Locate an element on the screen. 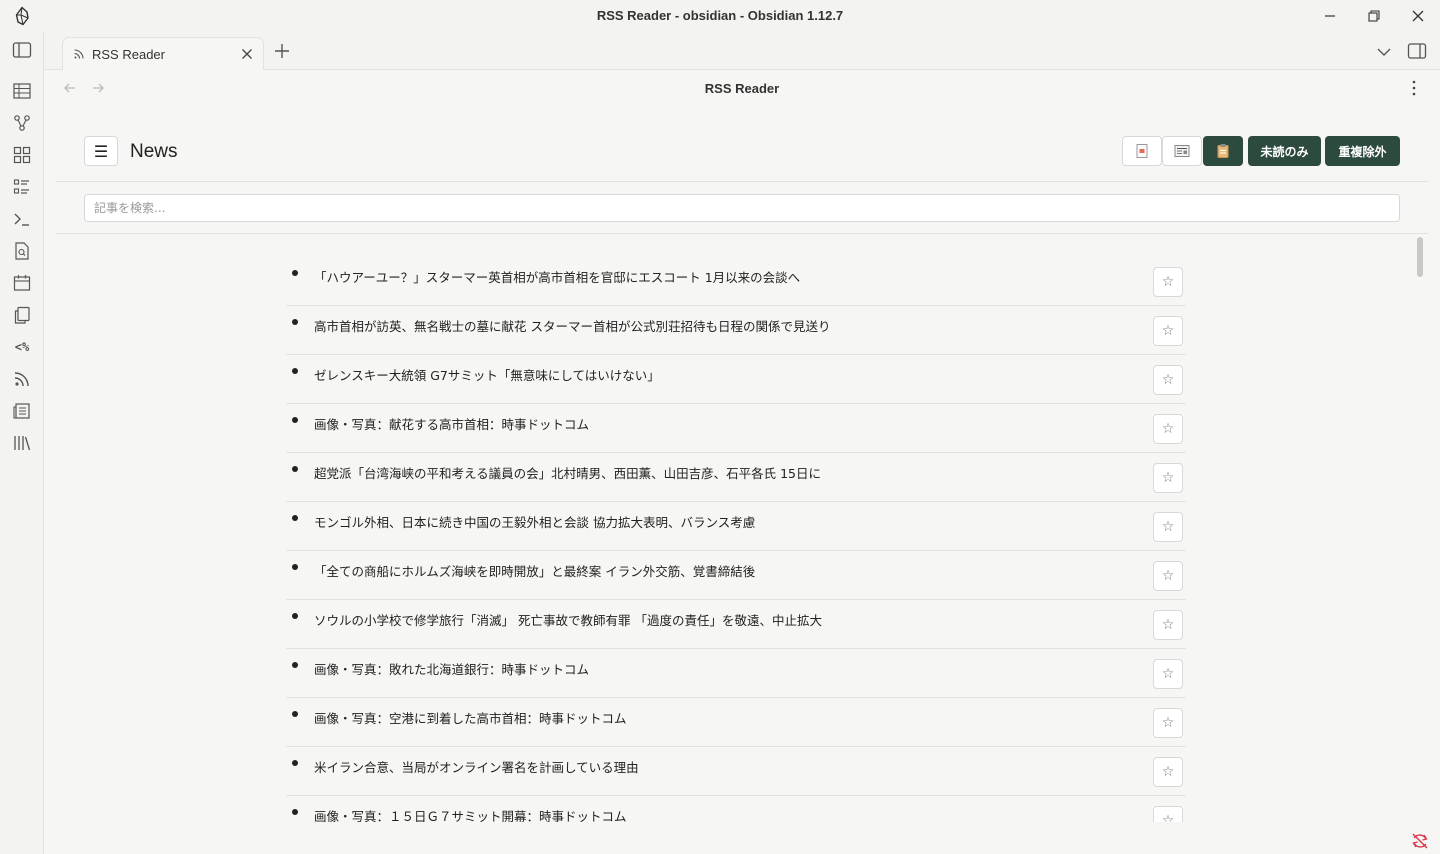 Image resolution: width=1440 pixels, height=854 pixels. right-sidebar-toggle-icon is located at coordinates (1417, 51).